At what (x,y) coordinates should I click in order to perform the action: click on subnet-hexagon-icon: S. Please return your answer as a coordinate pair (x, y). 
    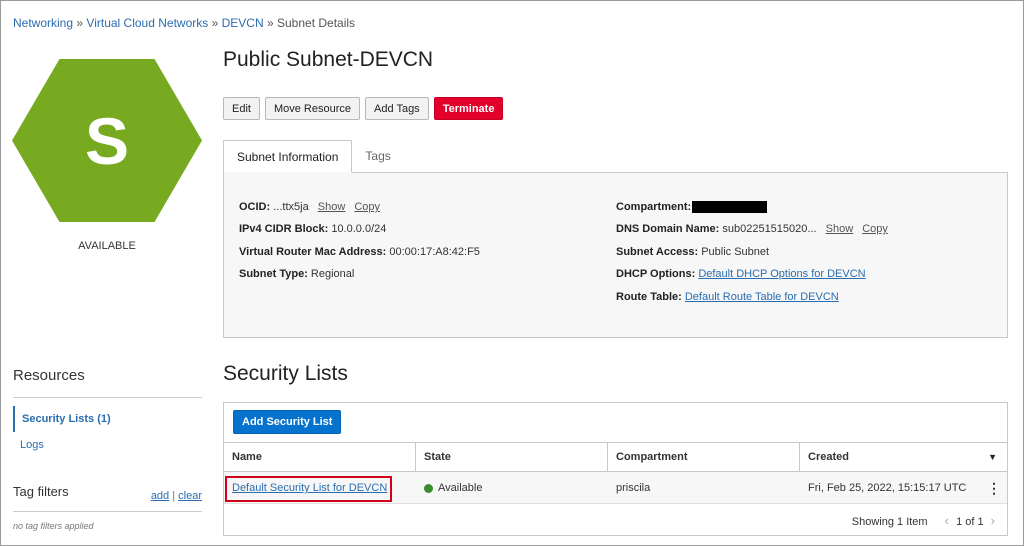
    Looking at the image, I should click on (107, 140).